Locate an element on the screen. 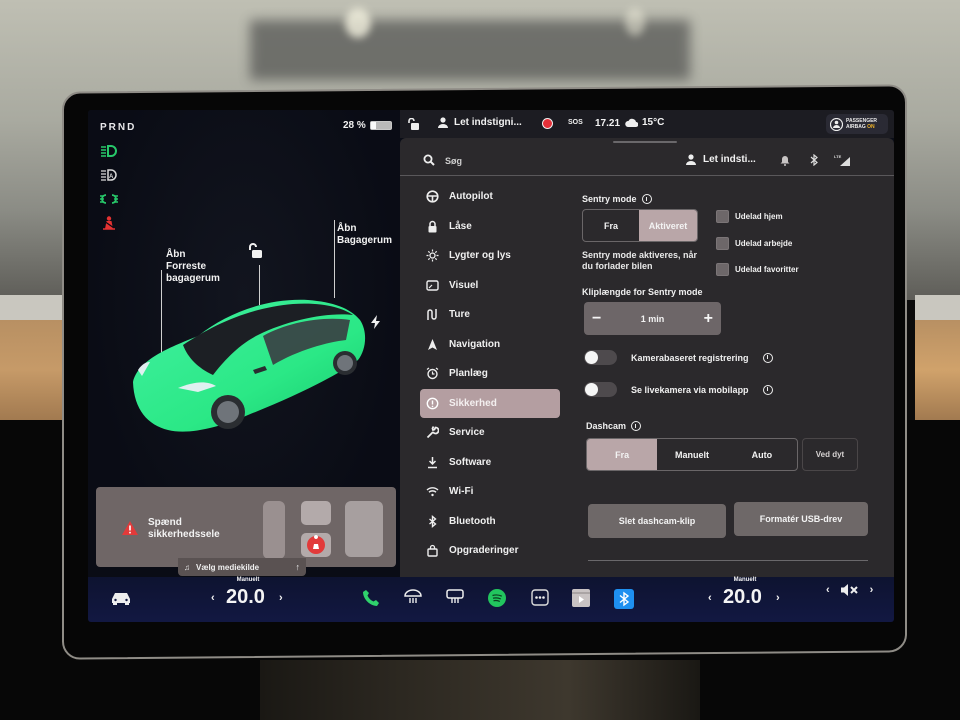 Image resolution: width=960 pixels, height=720 pixels. car-icon is located at coordinates (121, 598).